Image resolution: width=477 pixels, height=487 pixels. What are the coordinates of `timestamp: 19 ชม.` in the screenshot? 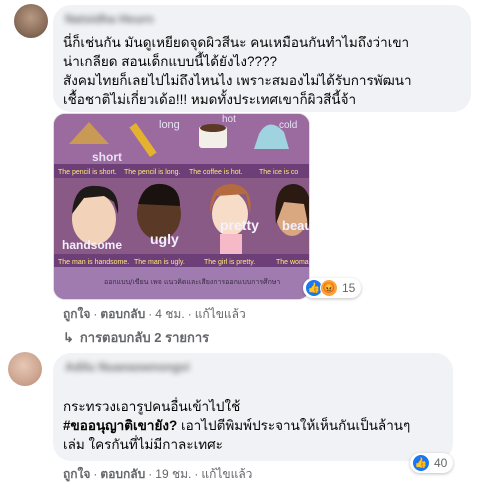 It's located at (173, 474).